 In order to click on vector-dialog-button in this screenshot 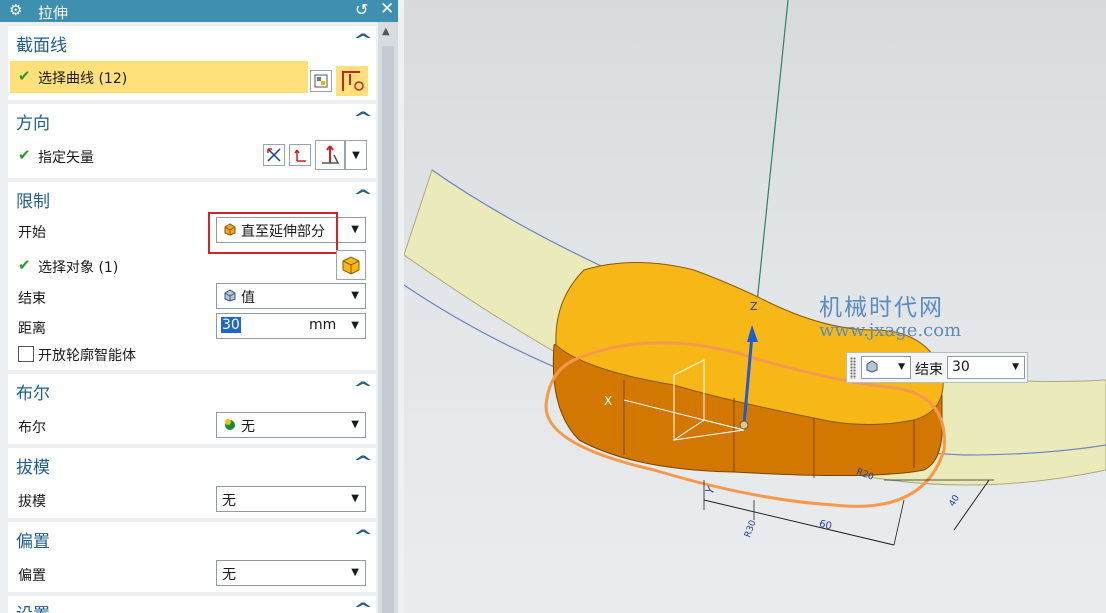, I will do `click(300, 155)`.